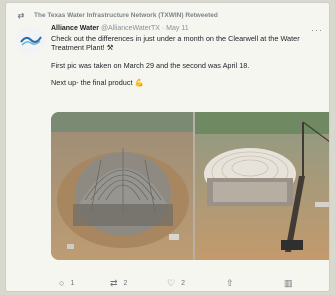  I want to click on retweet-button: ⇄ 2, so click(118, 283).